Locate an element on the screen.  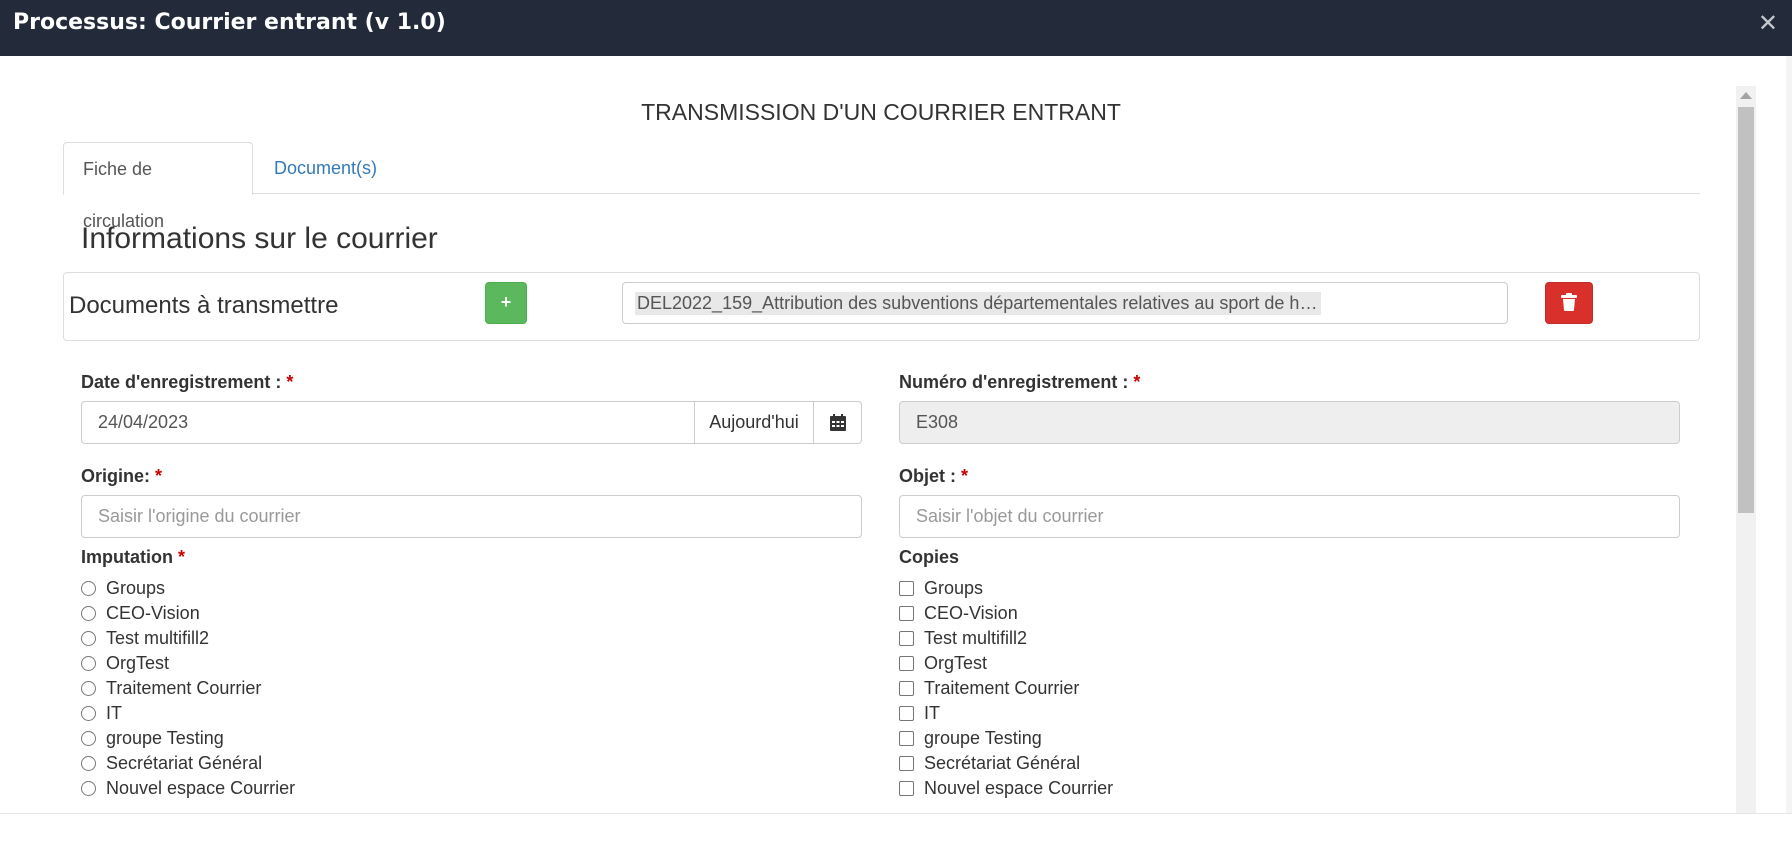
origin-label-text: Origine: is located at coordinates (116, 476).